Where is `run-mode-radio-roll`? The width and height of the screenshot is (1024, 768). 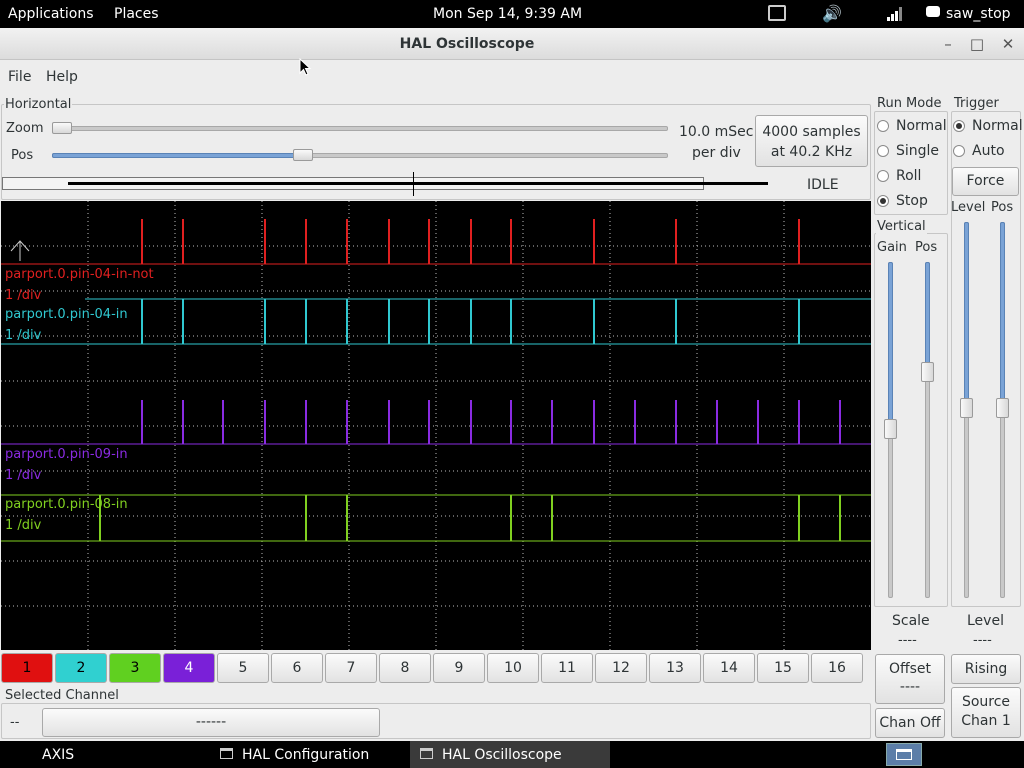 run-mode-radio-roll is located at coordinates (883, 176).